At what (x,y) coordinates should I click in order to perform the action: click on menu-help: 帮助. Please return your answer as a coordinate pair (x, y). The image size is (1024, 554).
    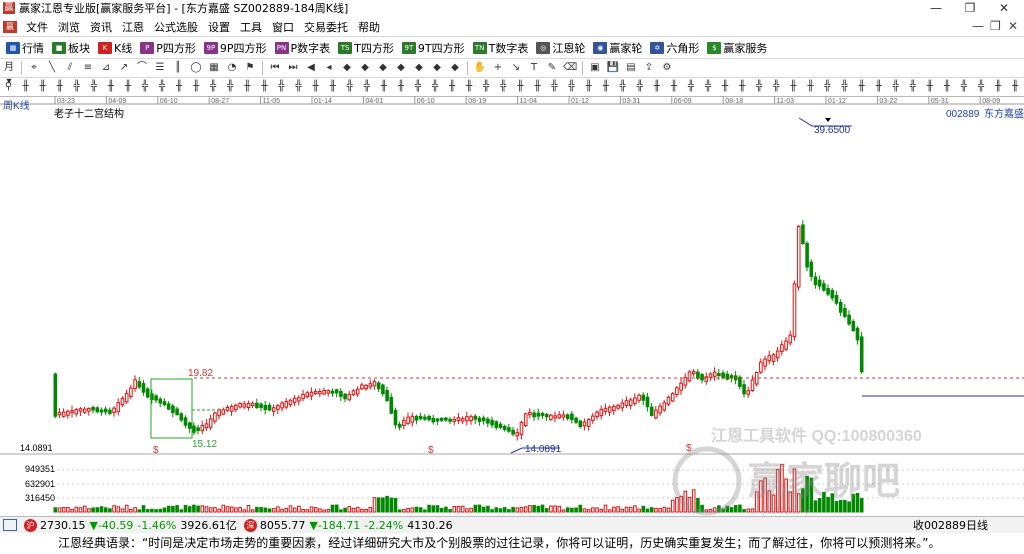
    Looking at the image, I should click on (369, 27).